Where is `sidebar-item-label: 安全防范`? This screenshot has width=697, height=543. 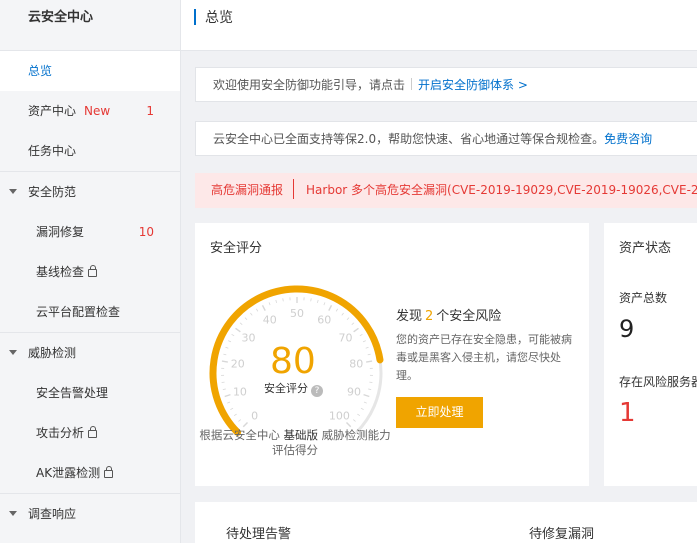
sidebar-item-label: 安全防范 is located at coordinates (52, 192).